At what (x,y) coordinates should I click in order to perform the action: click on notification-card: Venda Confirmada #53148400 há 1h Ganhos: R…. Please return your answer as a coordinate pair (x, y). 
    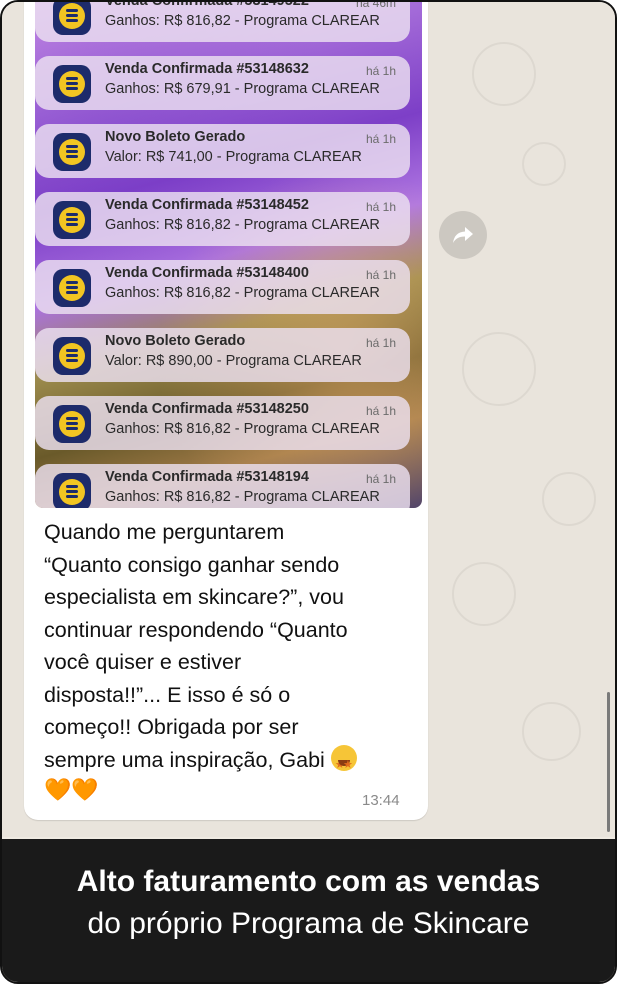
    Looking at the image, I should click on (222, 287).